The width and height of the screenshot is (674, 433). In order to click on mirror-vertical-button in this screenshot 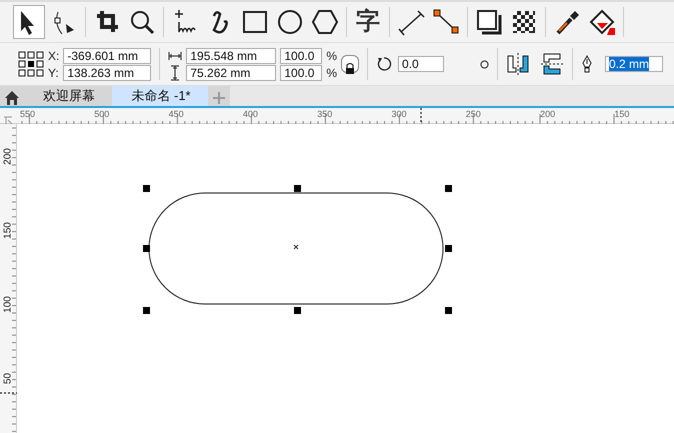, I will do `click(552, 64)`.